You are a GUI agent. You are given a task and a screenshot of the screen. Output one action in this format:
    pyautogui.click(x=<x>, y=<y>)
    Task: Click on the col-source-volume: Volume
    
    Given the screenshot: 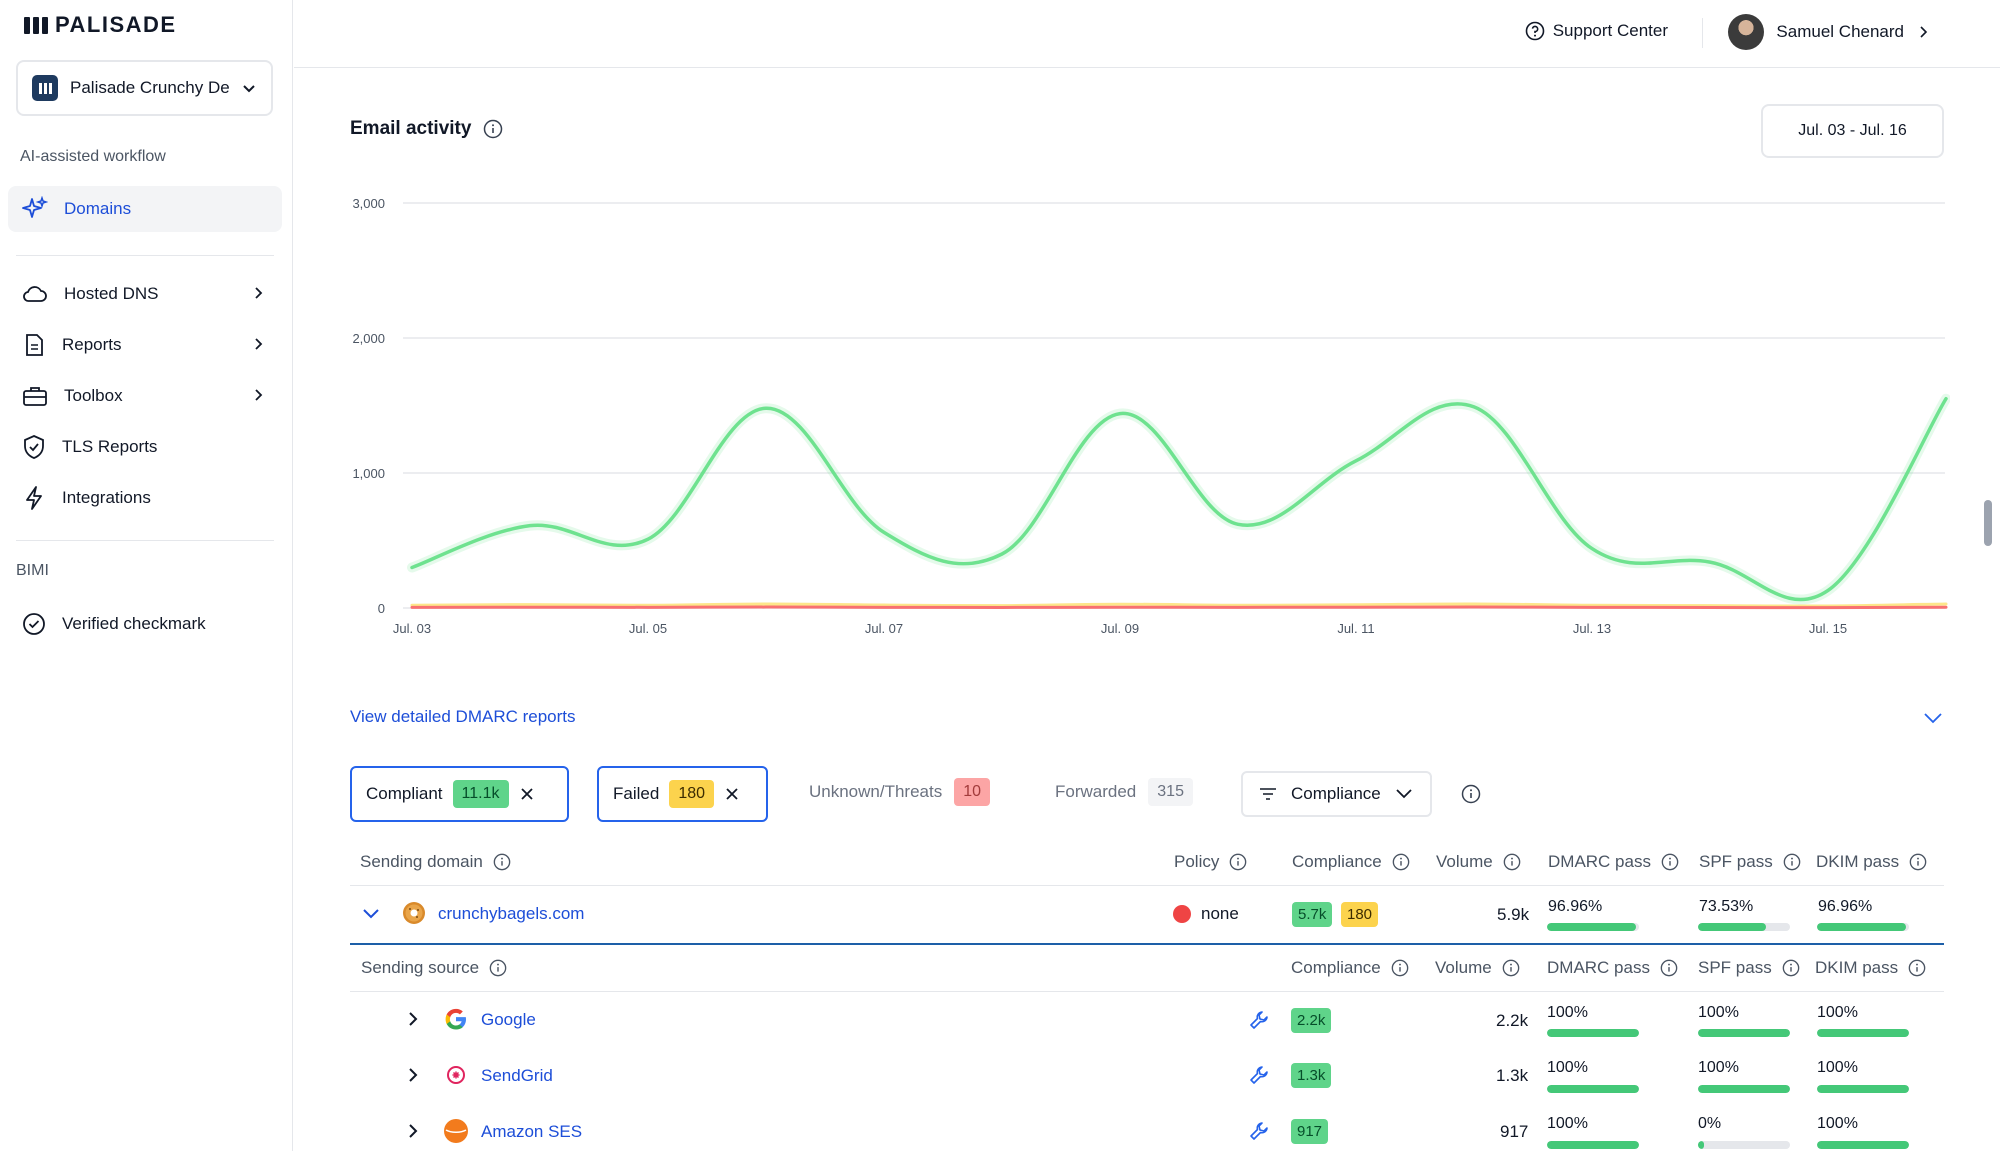 What is the action you would take?
    pyautogui.click(x=1477, y=968)
    